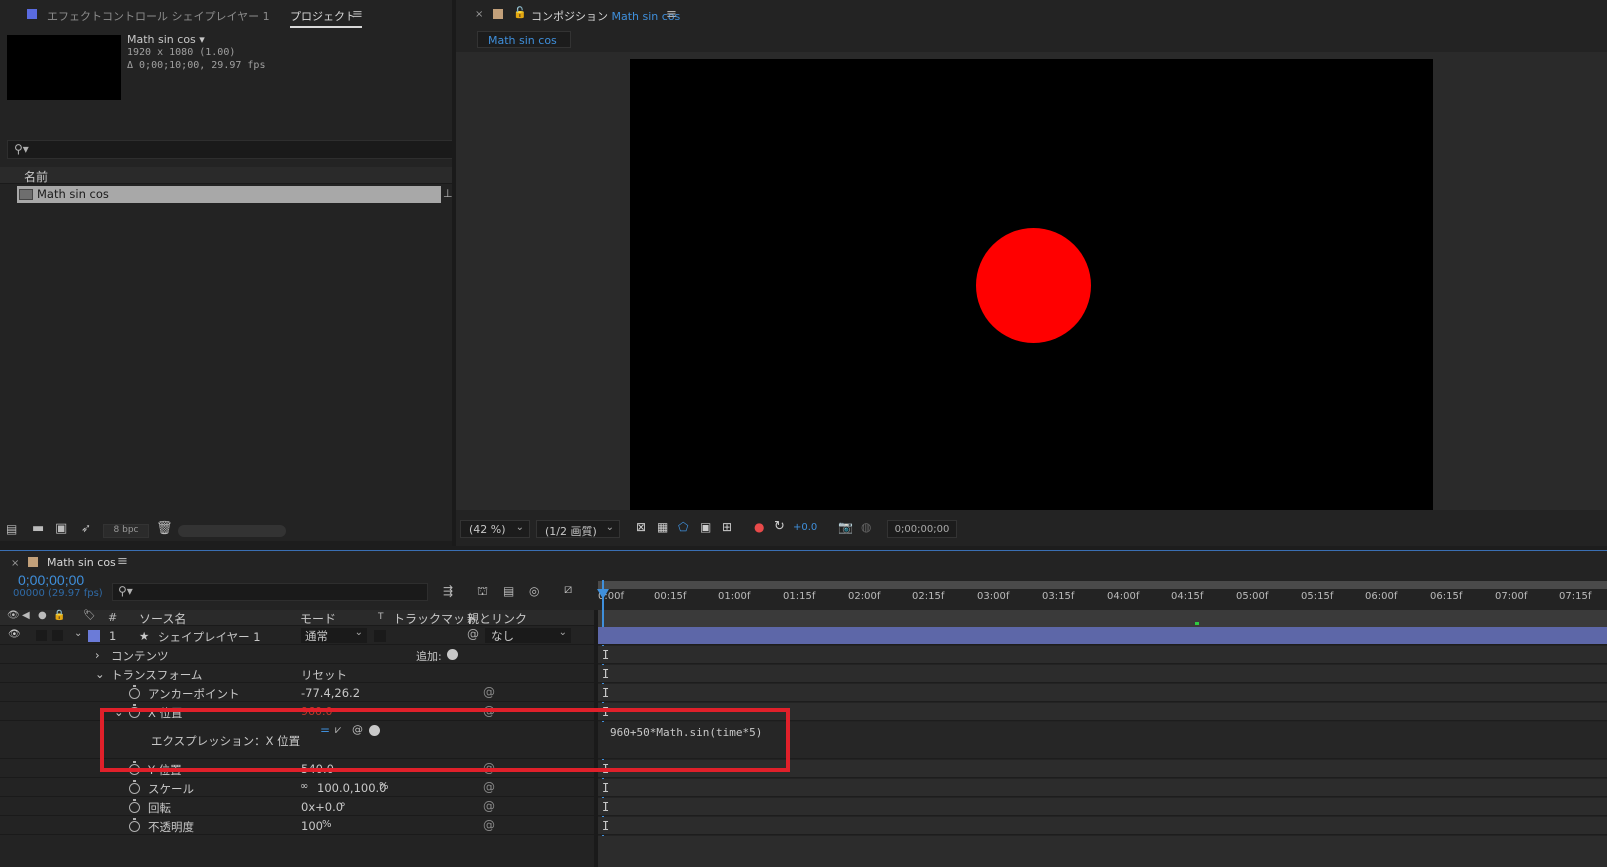  I want to click on column-mode: モード, so click(318, 618).